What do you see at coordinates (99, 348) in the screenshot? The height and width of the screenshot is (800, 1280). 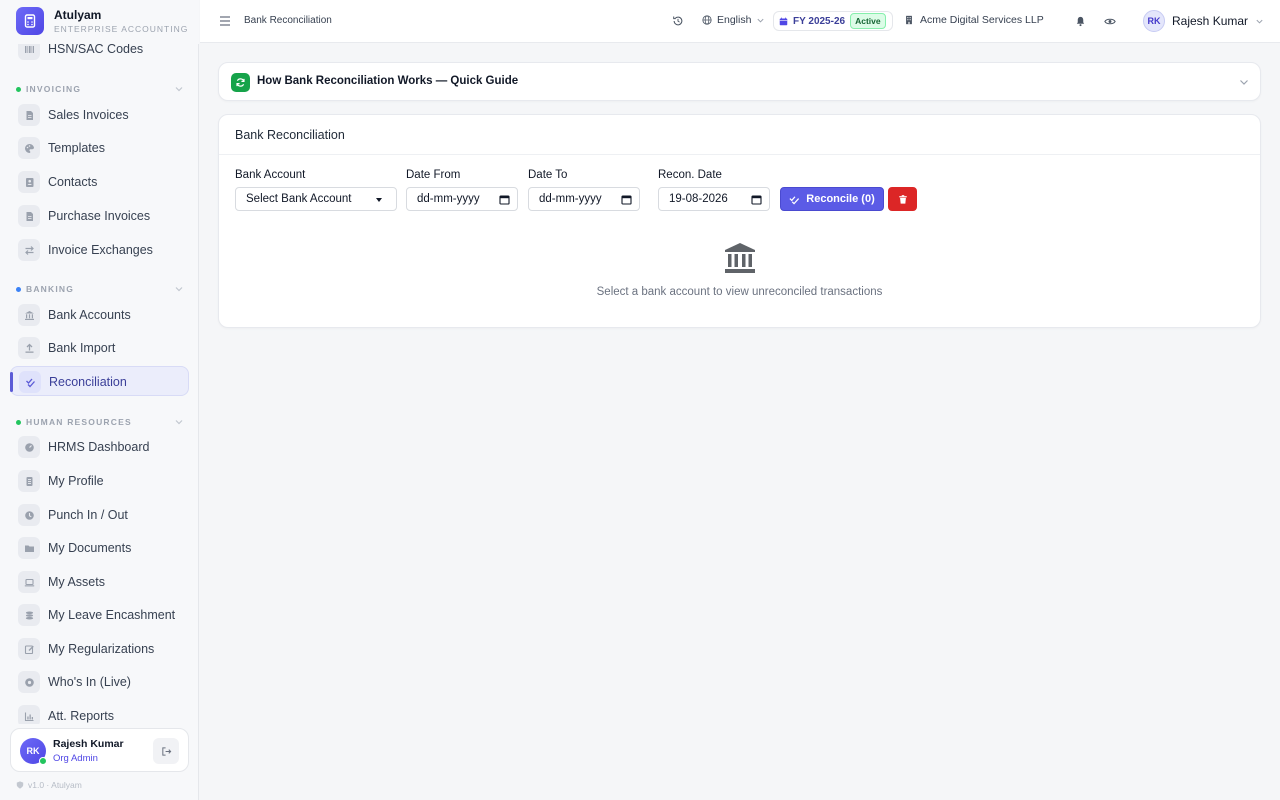 I see `sidebar-item-bank-import: Bank Import` at bounding box center [99, 348].